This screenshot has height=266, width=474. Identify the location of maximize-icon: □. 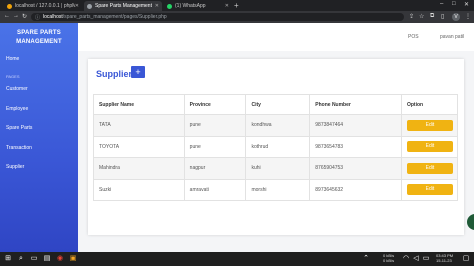
(454, 4).